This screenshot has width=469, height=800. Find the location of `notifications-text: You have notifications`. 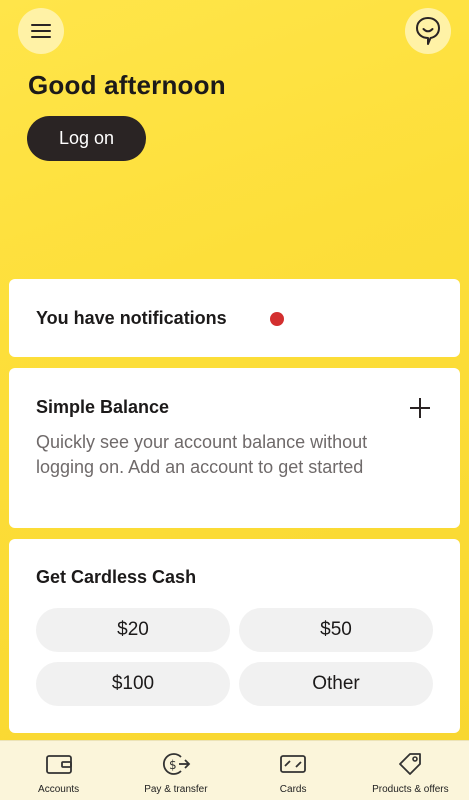

notifications-text: You have notifications is located at coordinates (131, 318).